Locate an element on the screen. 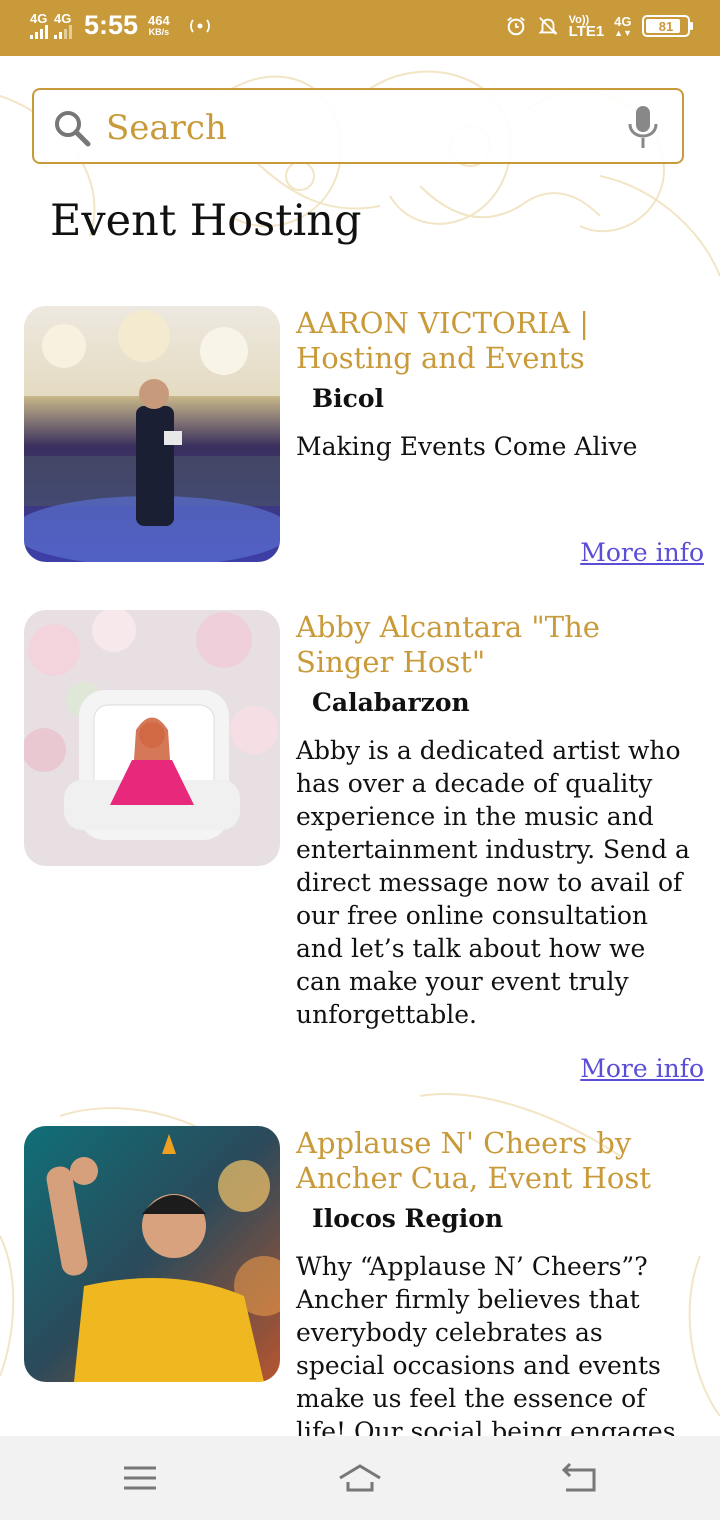 The image size is (720, 1520). host-region: Calabarzon is located at coordinates (391, 702).